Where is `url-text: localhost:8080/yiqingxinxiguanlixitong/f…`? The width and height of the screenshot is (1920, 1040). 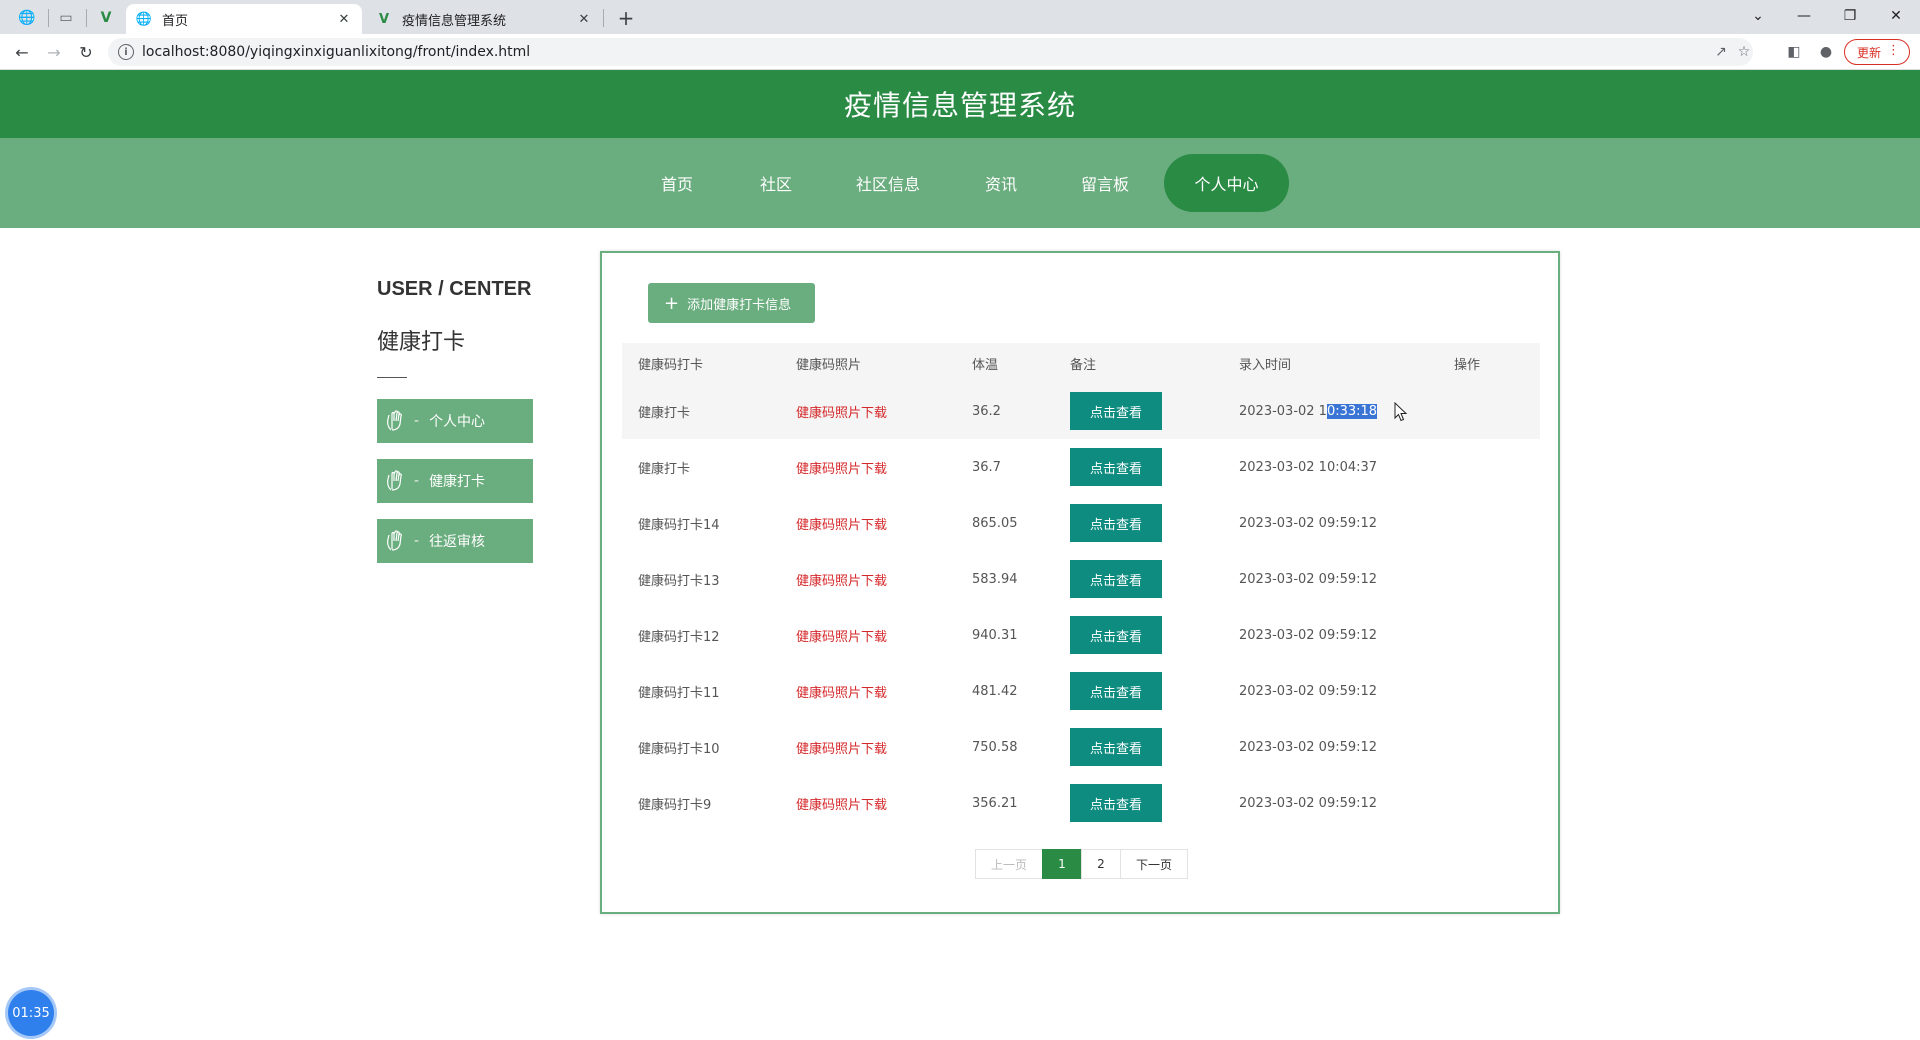 url-text: localhost:8080/yiqingxinxiguanlixitong/f… is located at coordinates (336, 52).